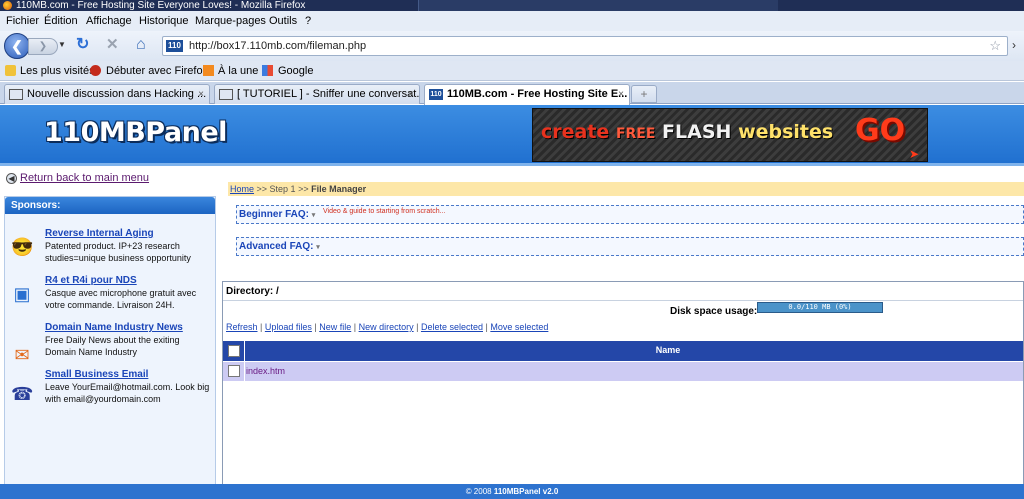  What do you see at coordinates (114, 45) in the screenshot?
I see `stop-icon: ✕` at bounding box center [114, 45].